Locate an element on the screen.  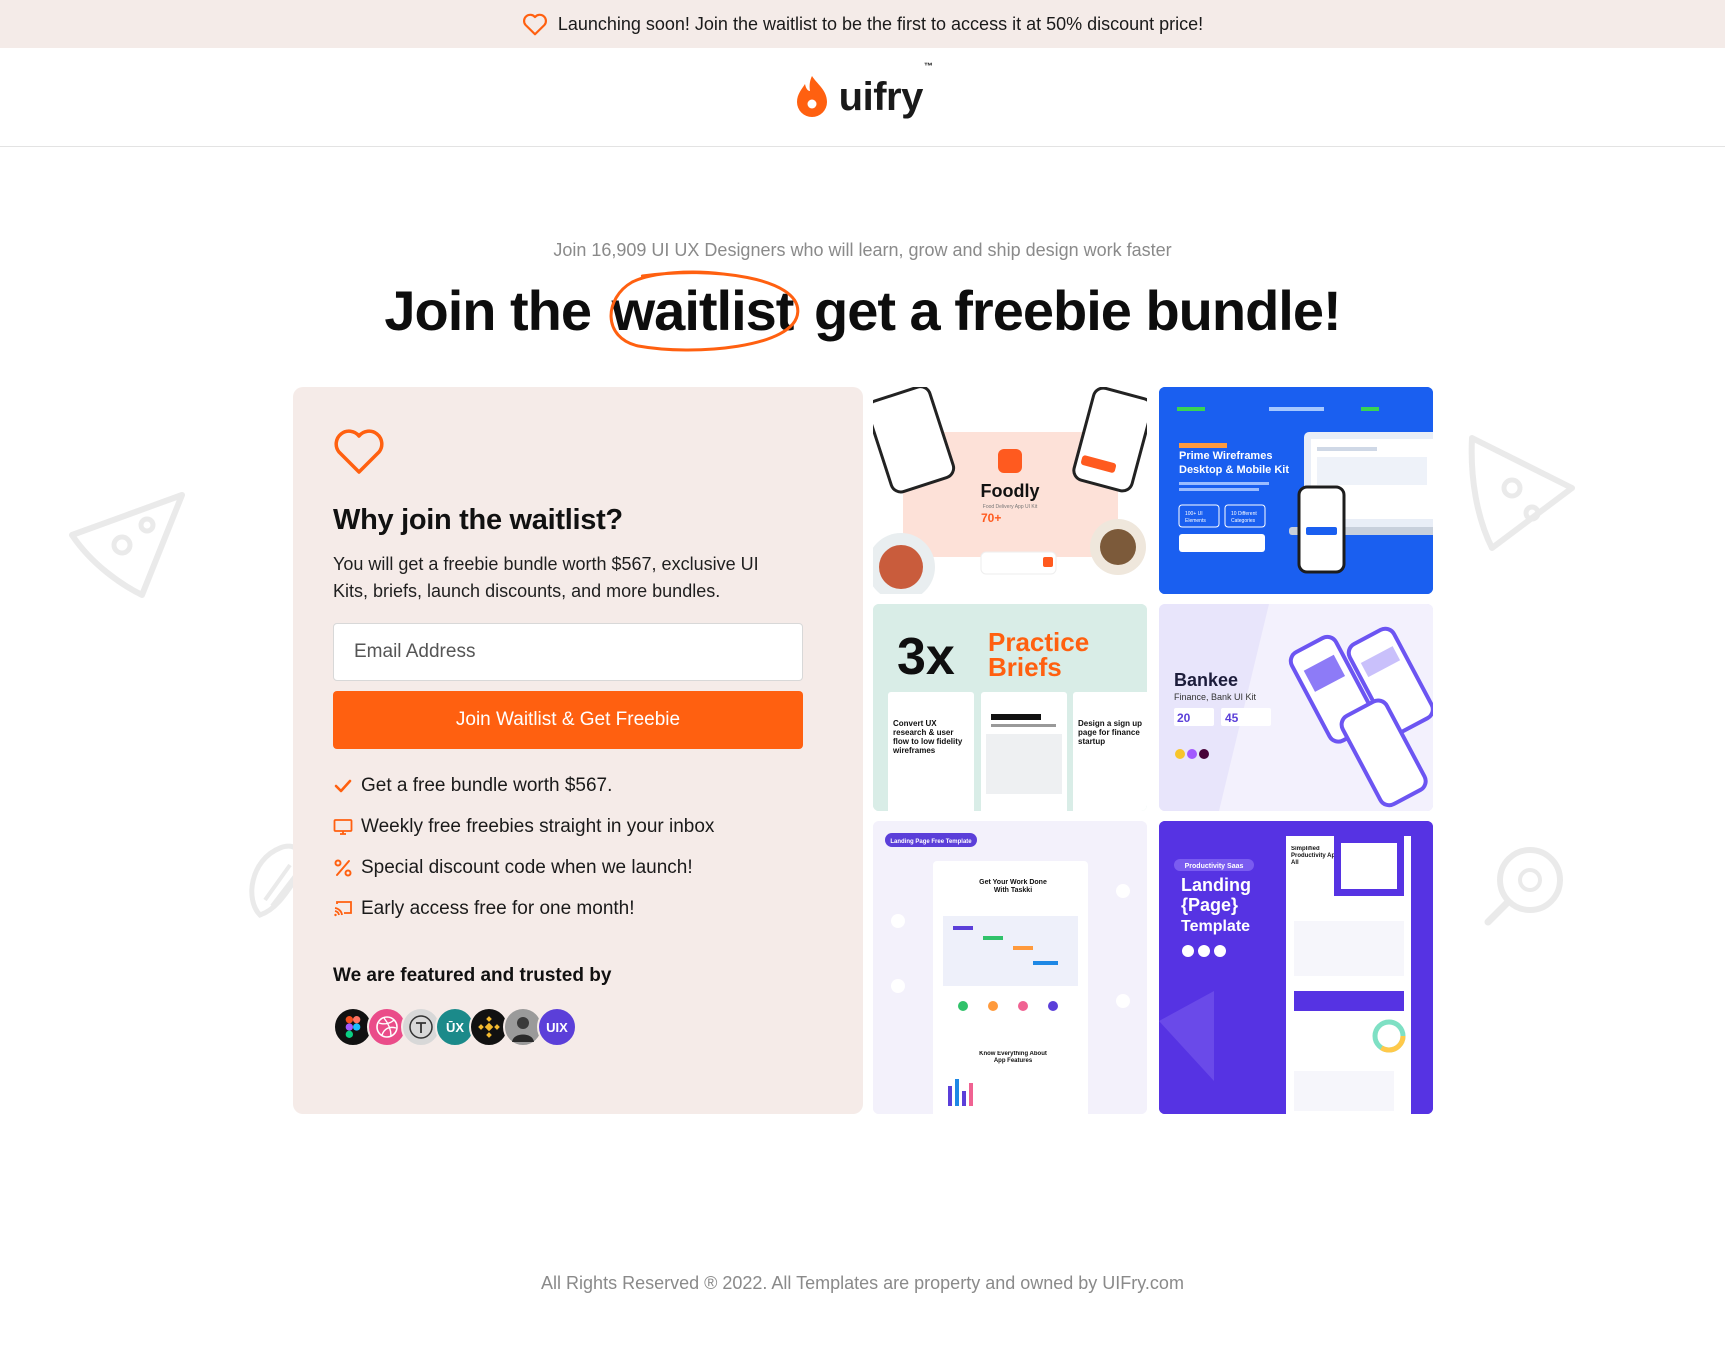
featured-heading: We are featured and trusted by is located at coordinates (472, 975).